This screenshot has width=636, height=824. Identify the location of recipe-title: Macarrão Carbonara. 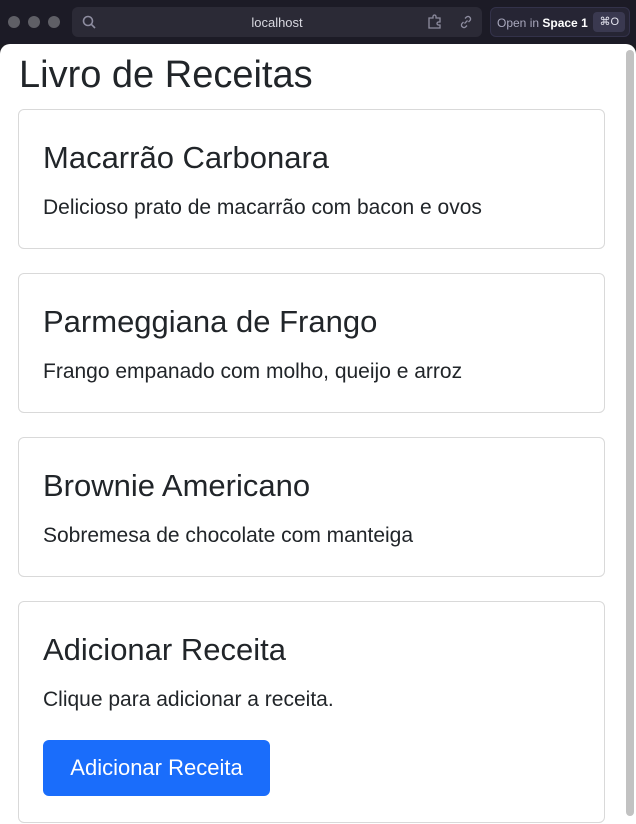
(186, 157).